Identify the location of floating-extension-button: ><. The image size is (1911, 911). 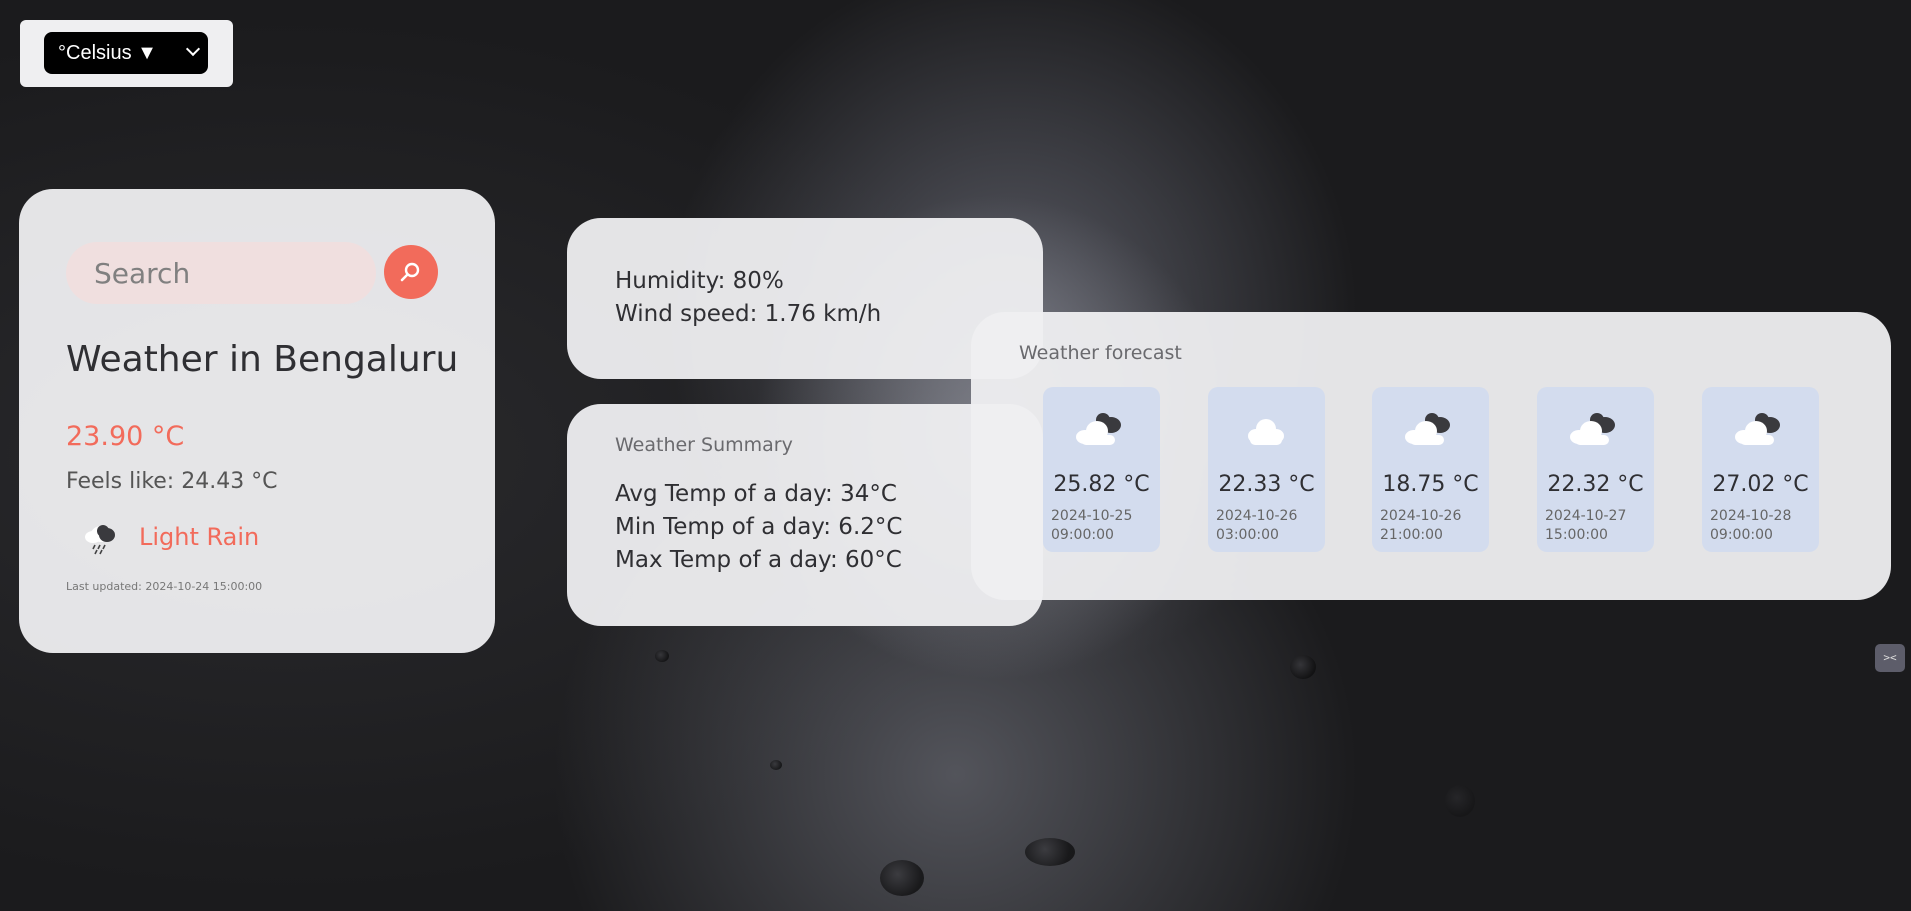
(1890, 658).